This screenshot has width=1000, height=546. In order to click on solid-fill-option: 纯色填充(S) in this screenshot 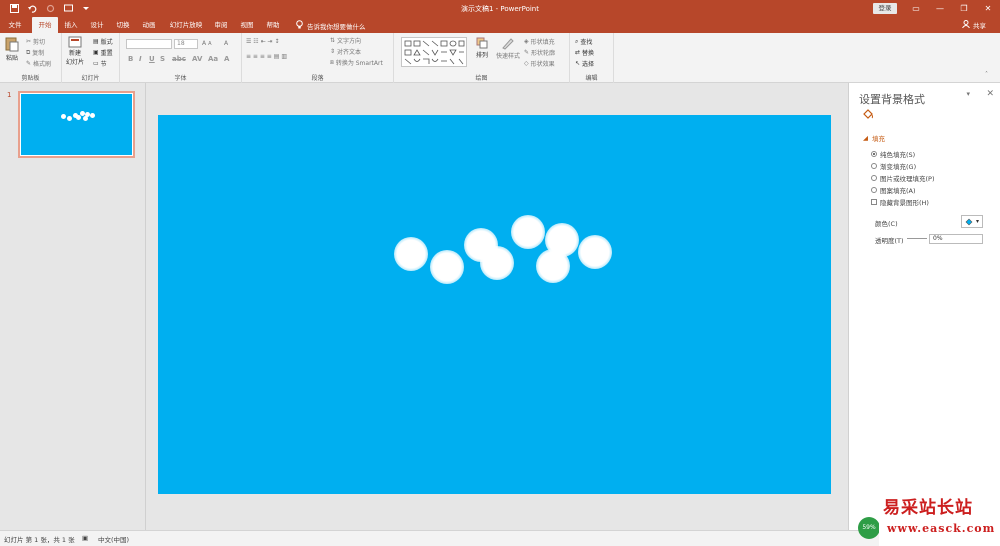, I will do `click(893, 154)`.